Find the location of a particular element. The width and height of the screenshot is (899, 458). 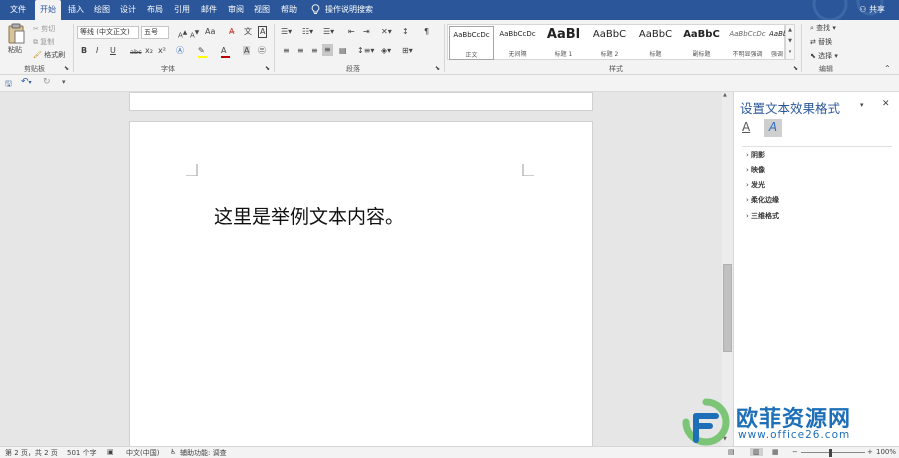

language-indicator: 中文(中国) is located at coordinates (142, 453).